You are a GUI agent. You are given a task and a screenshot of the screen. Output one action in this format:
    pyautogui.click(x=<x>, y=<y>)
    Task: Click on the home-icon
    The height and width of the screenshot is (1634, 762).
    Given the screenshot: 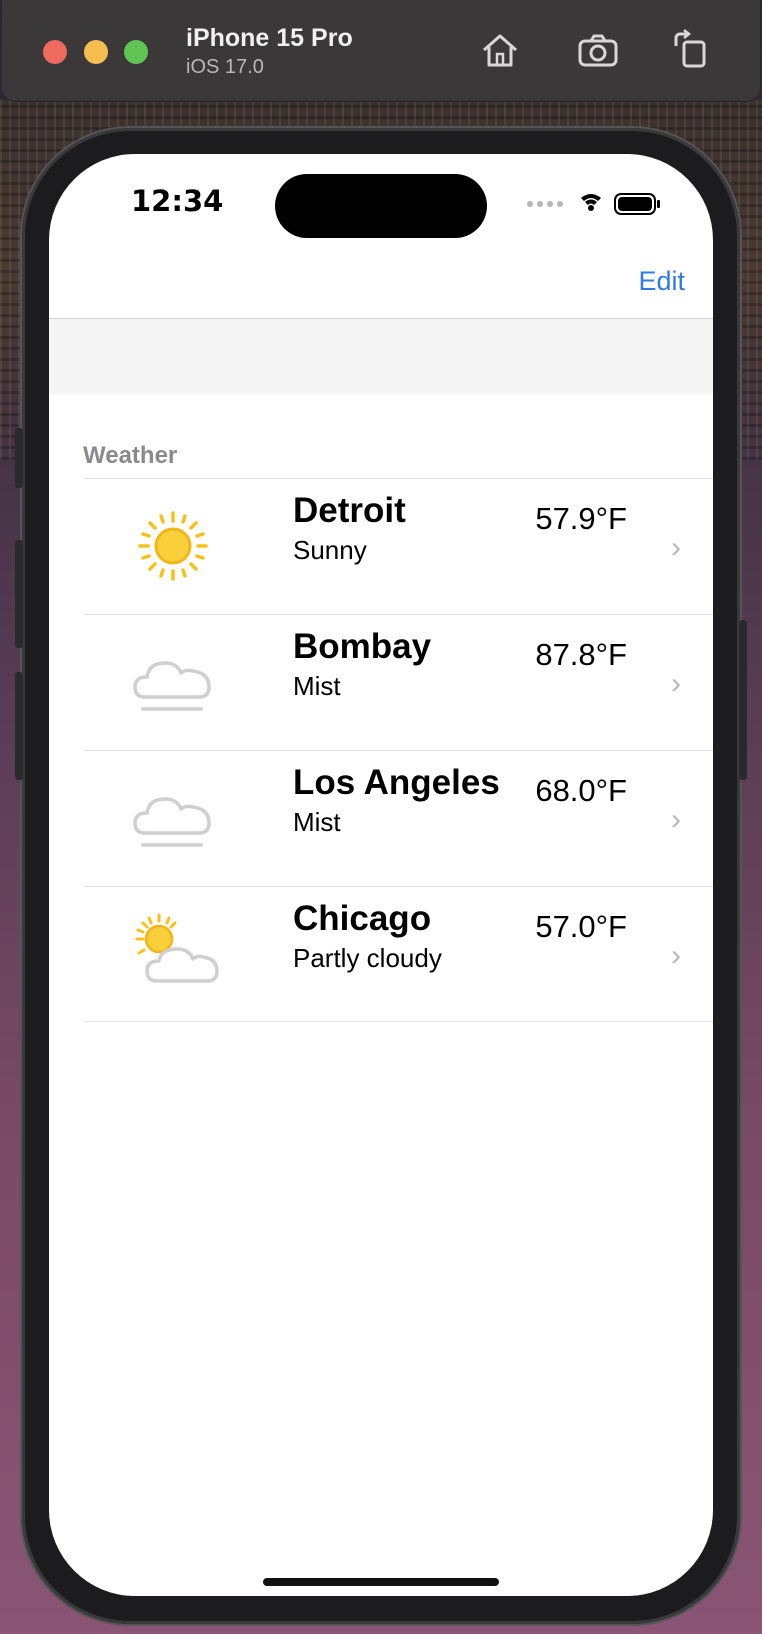 What is the action you would take?
    pyautogui.click(x=500, y=50)
    